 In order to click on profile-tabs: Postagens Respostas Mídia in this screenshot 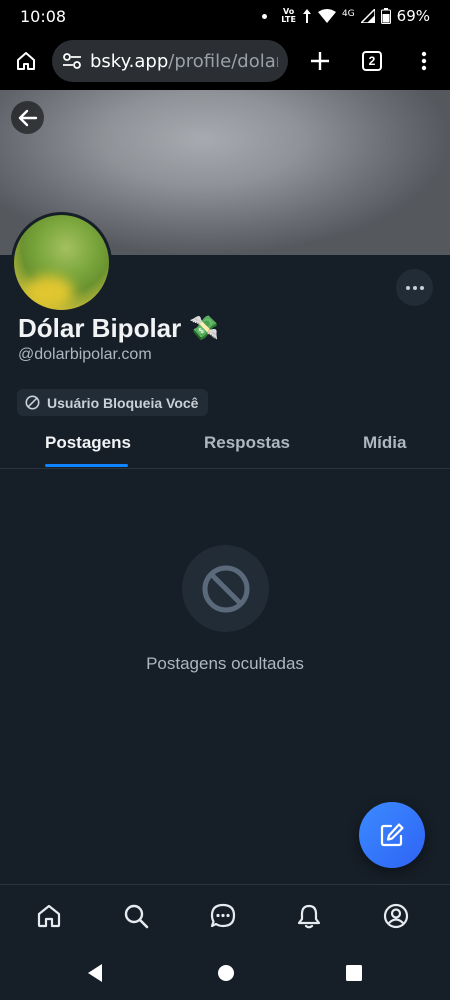, I will do `click(225, 444)`.